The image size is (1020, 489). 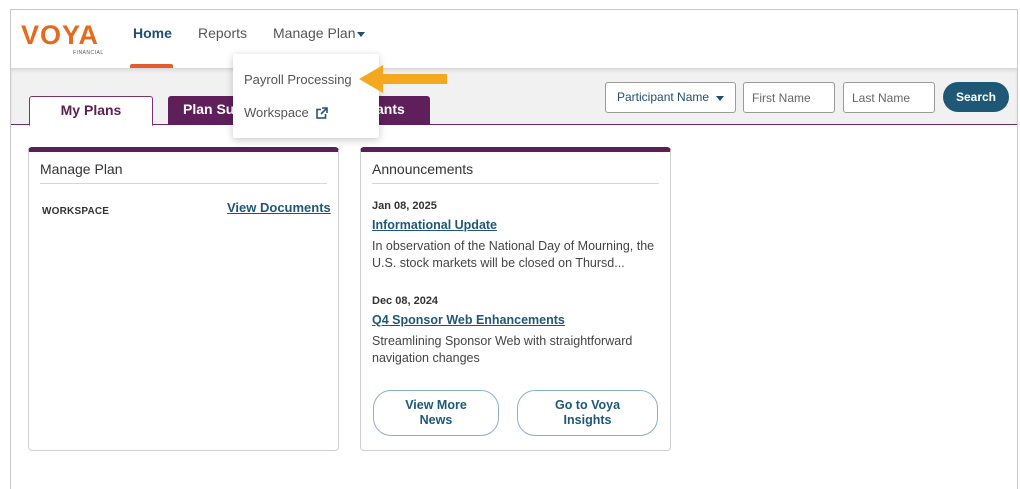 What do you see at coordinates (222, 33) in the screenshot?
I see `nav-reports: Reports` at bounding box center [222, 33].